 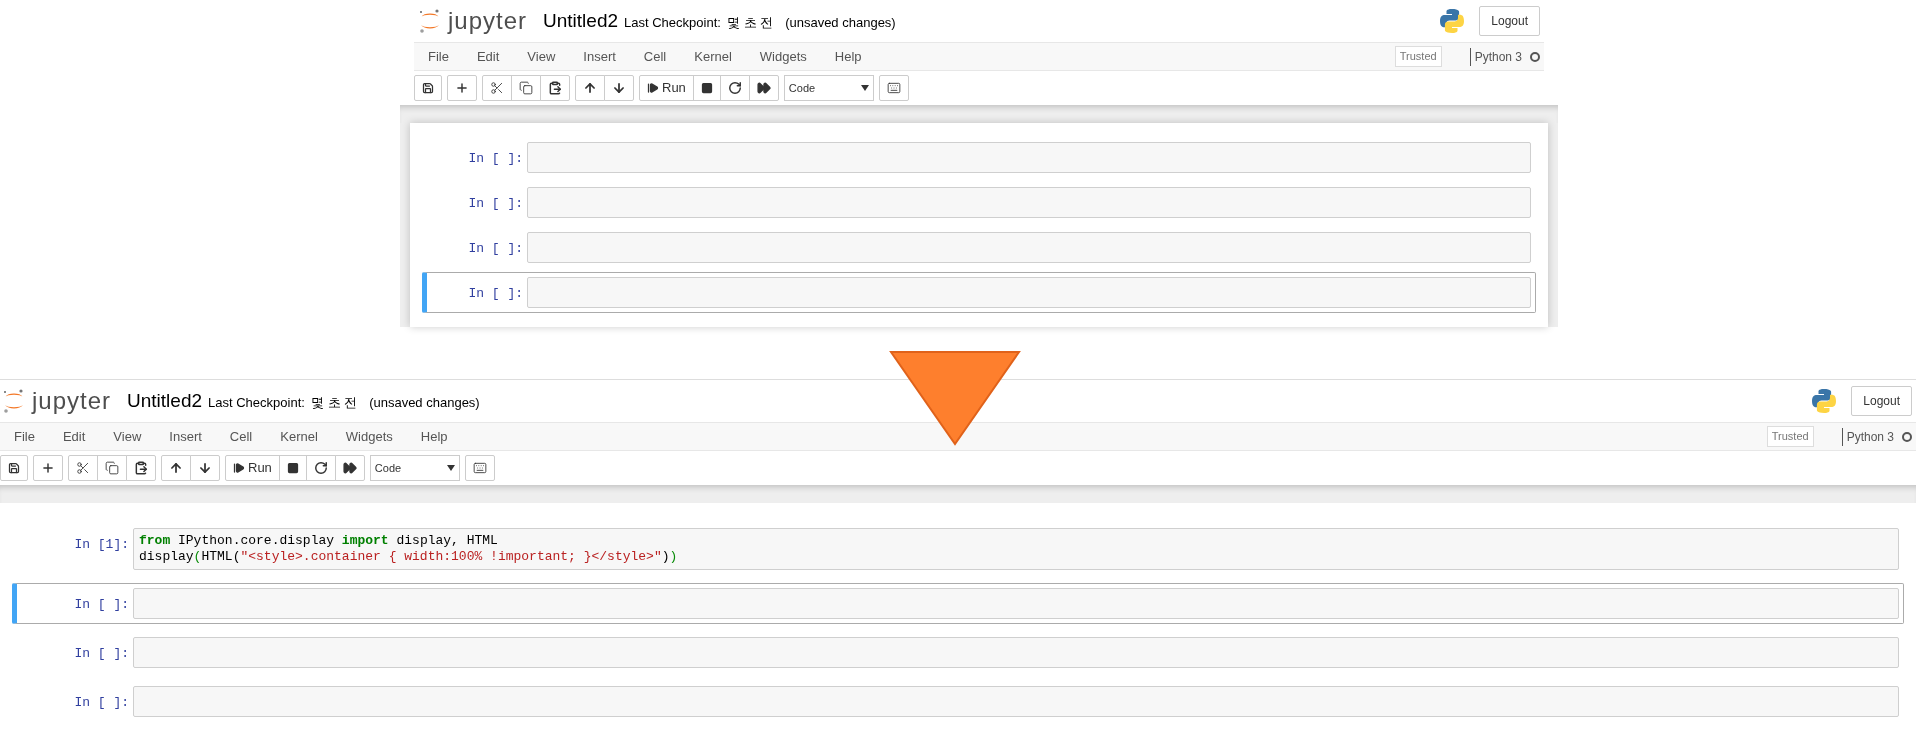 What do you see at coordinates (409, 557) in the screenshot?
I see `code-line: display(HTML("<style>.container { width:100% !important; }</style>"))` at bounding box center [409, 557].